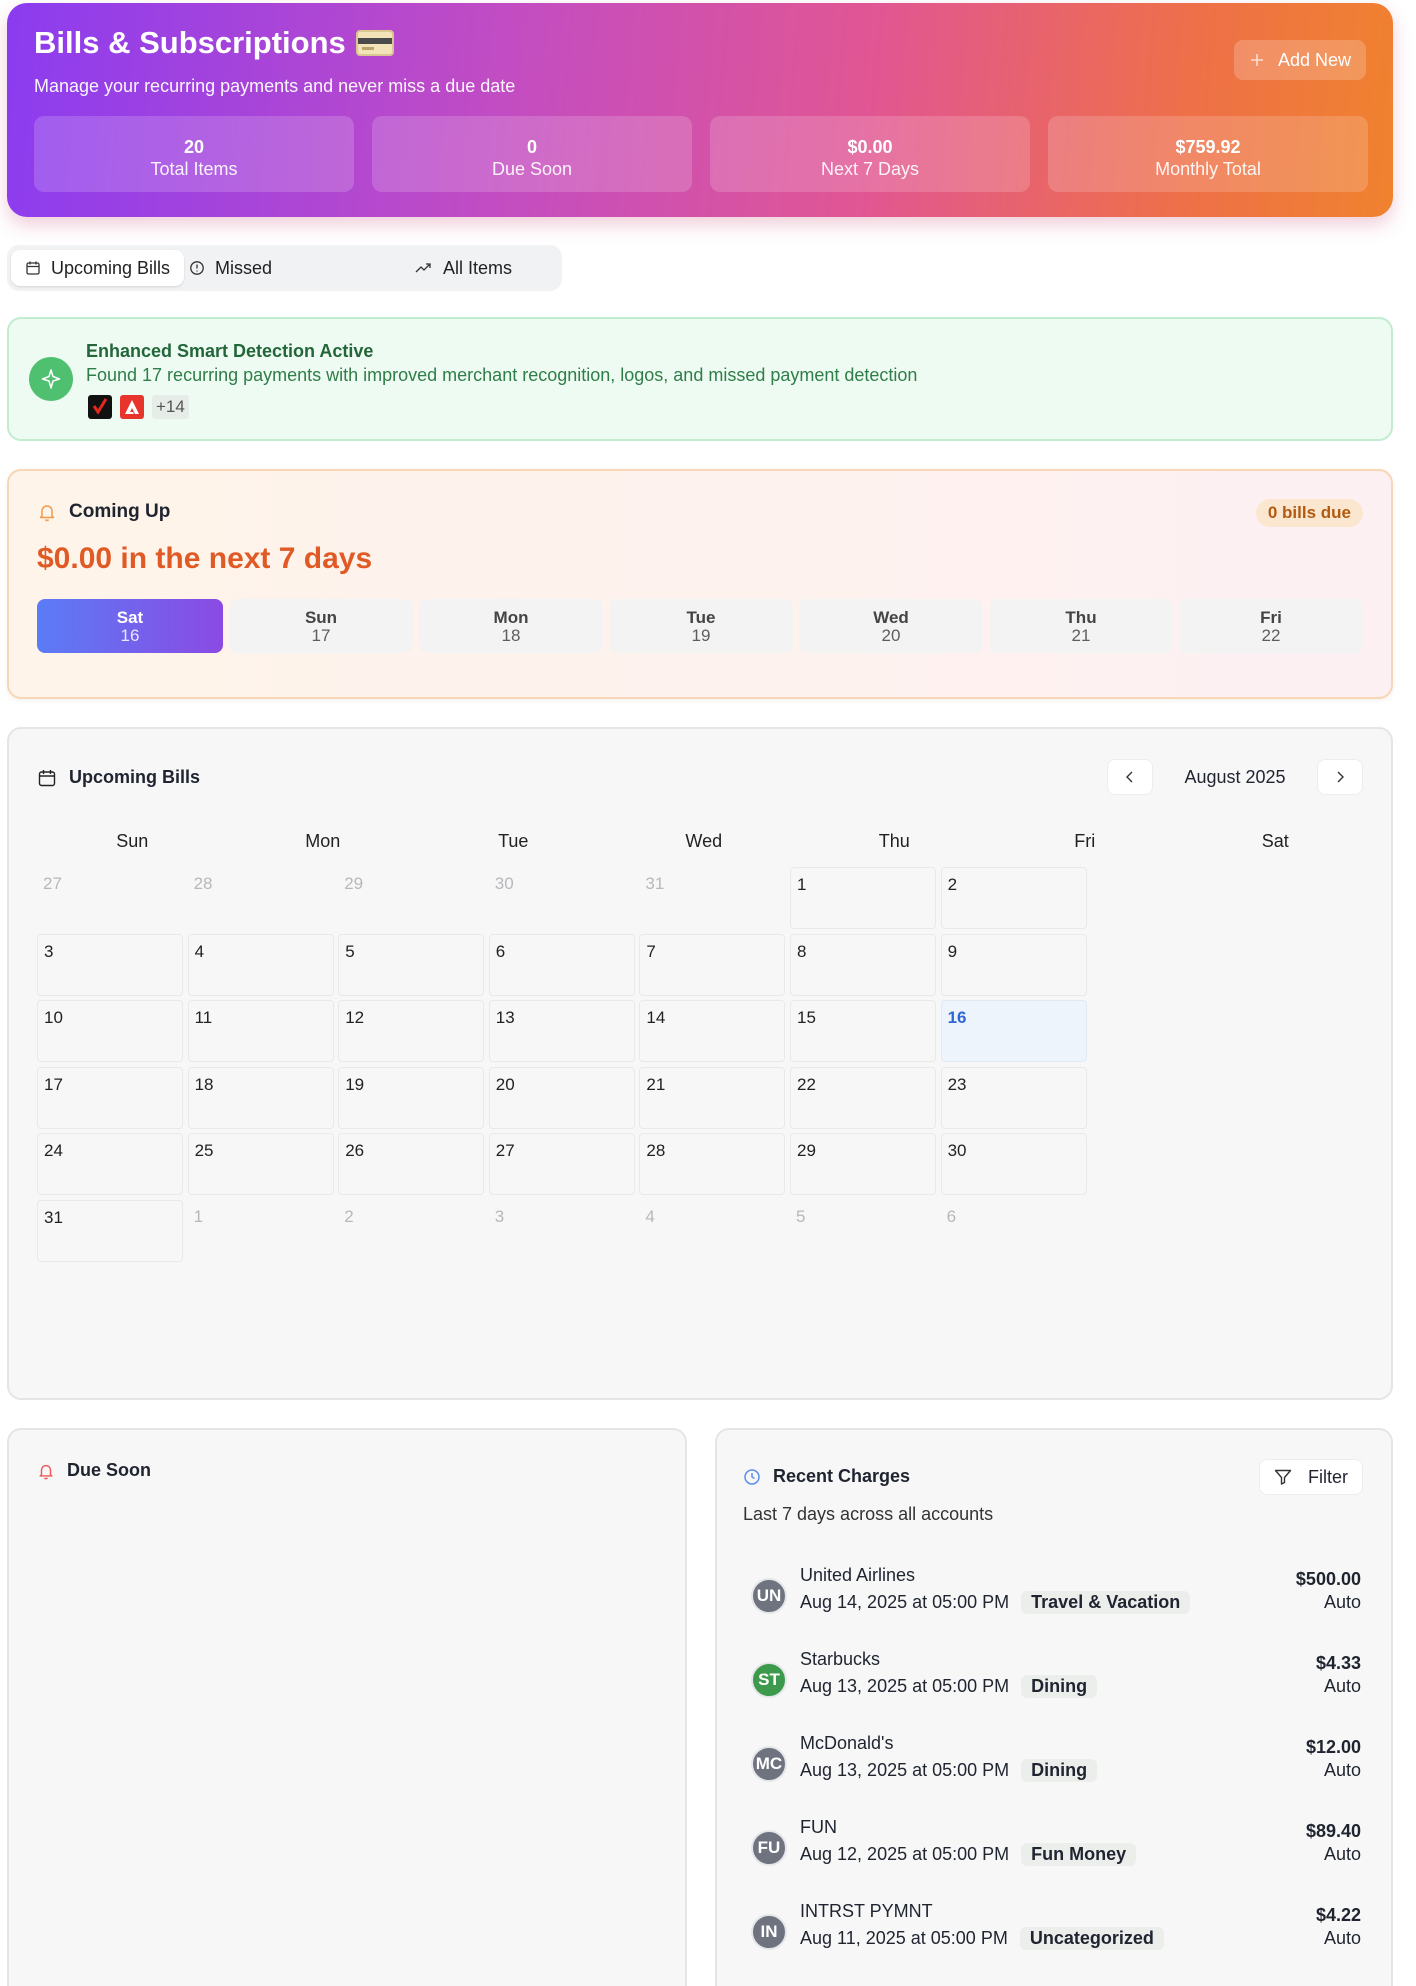 This screenshot has width=1416, height=1986. I want to click on week-day-strip: Sat 16 Sun 17 Mon 18 Tue 19 Wed 20 Thu 21 Fri 22, so click(700, 626).